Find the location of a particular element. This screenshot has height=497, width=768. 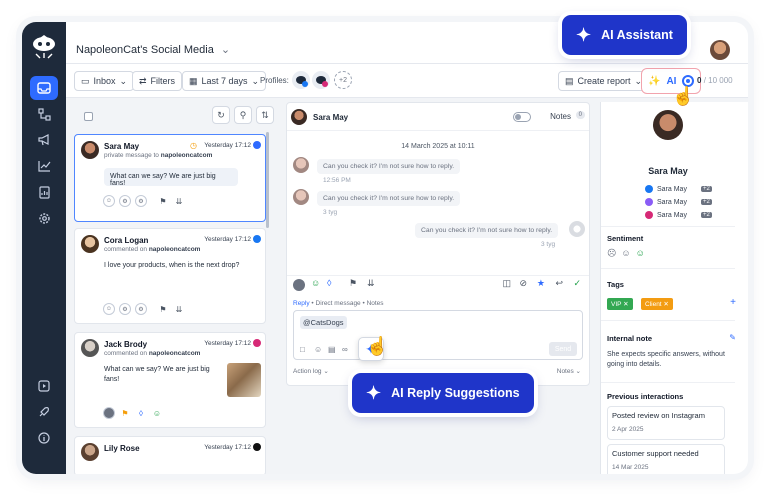

tag-client: Client ✕ is located at coordinates (657, 304).